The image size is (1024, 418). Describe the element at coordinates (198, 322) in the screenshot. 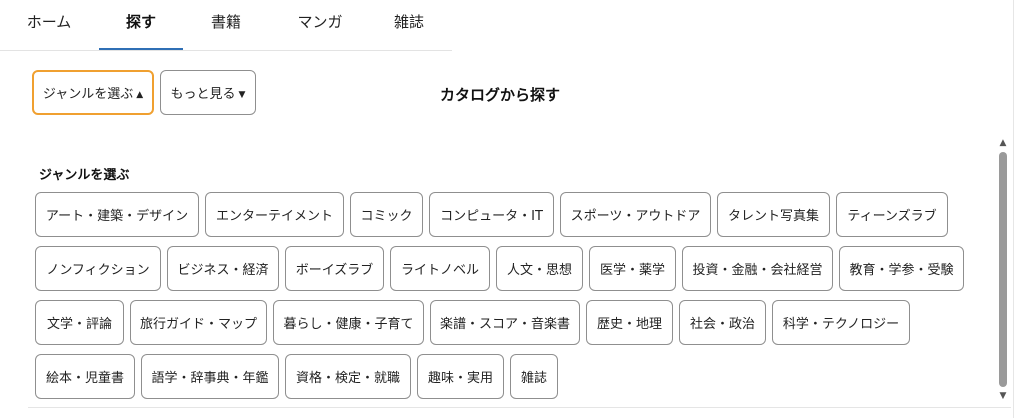

I see `genre-chip-travel: 旅行ガイド・マップ` at that location.